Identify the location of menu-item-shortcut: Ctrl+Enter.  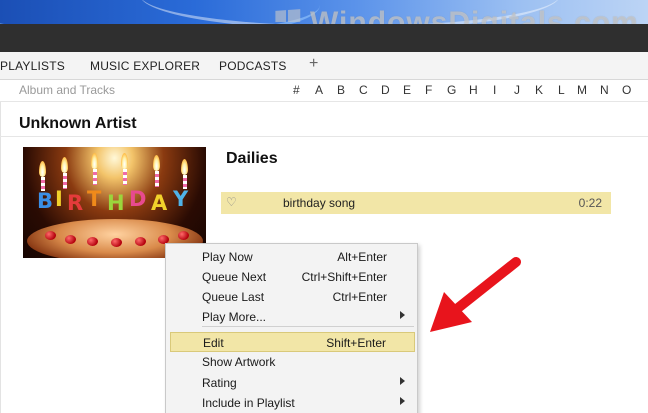
(359, 297).